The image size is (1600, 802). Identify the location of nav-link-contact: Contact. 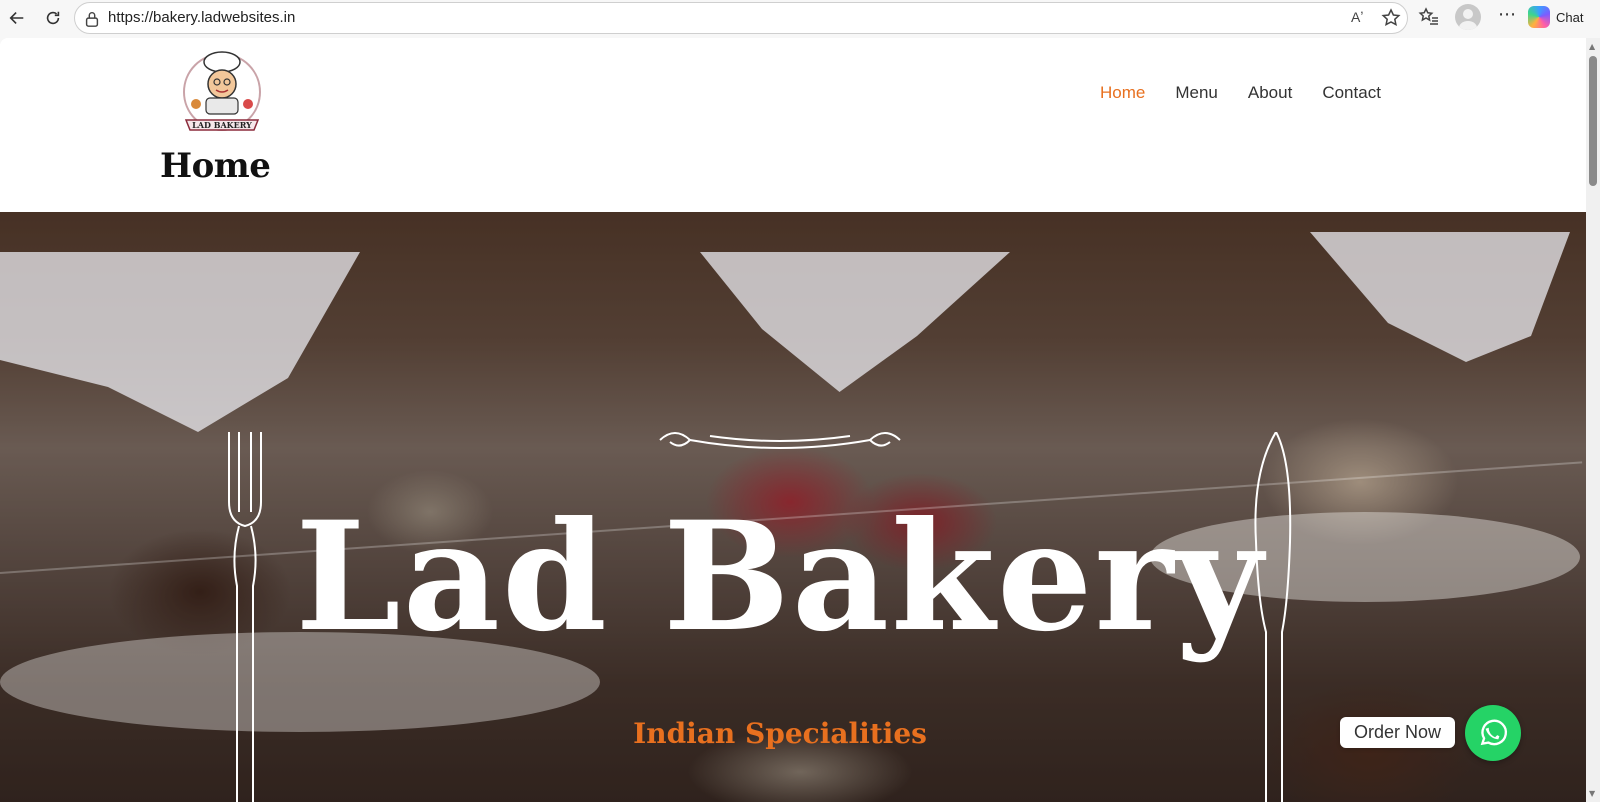
(1351, 93).